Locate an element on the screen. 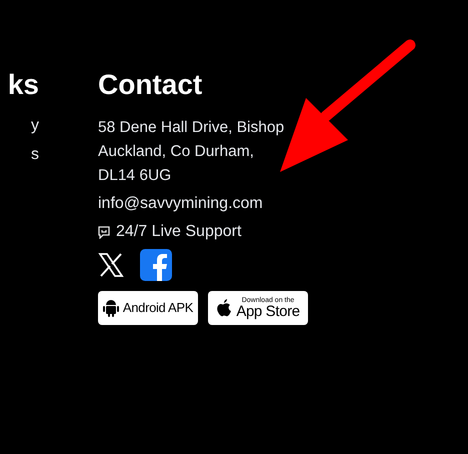  column-heading: ks is located at coordinates (23, 85).